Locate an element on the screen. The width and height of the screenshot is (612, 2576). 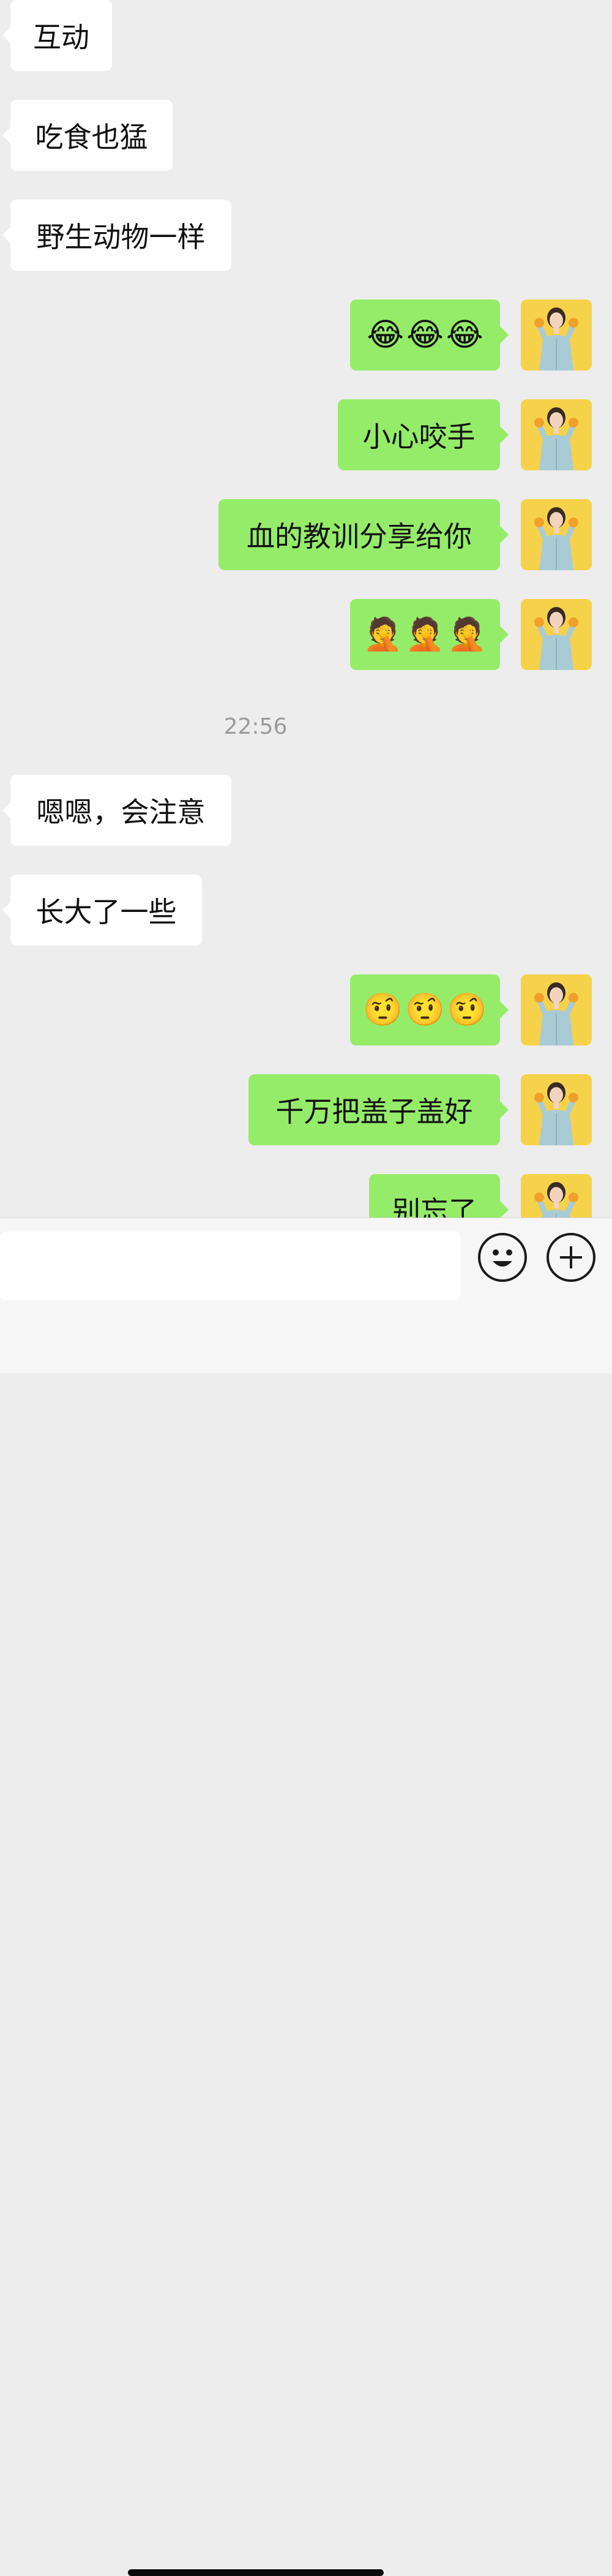
message-row: 🤦 🤦 🤦 is located at coordinates (306, 635).